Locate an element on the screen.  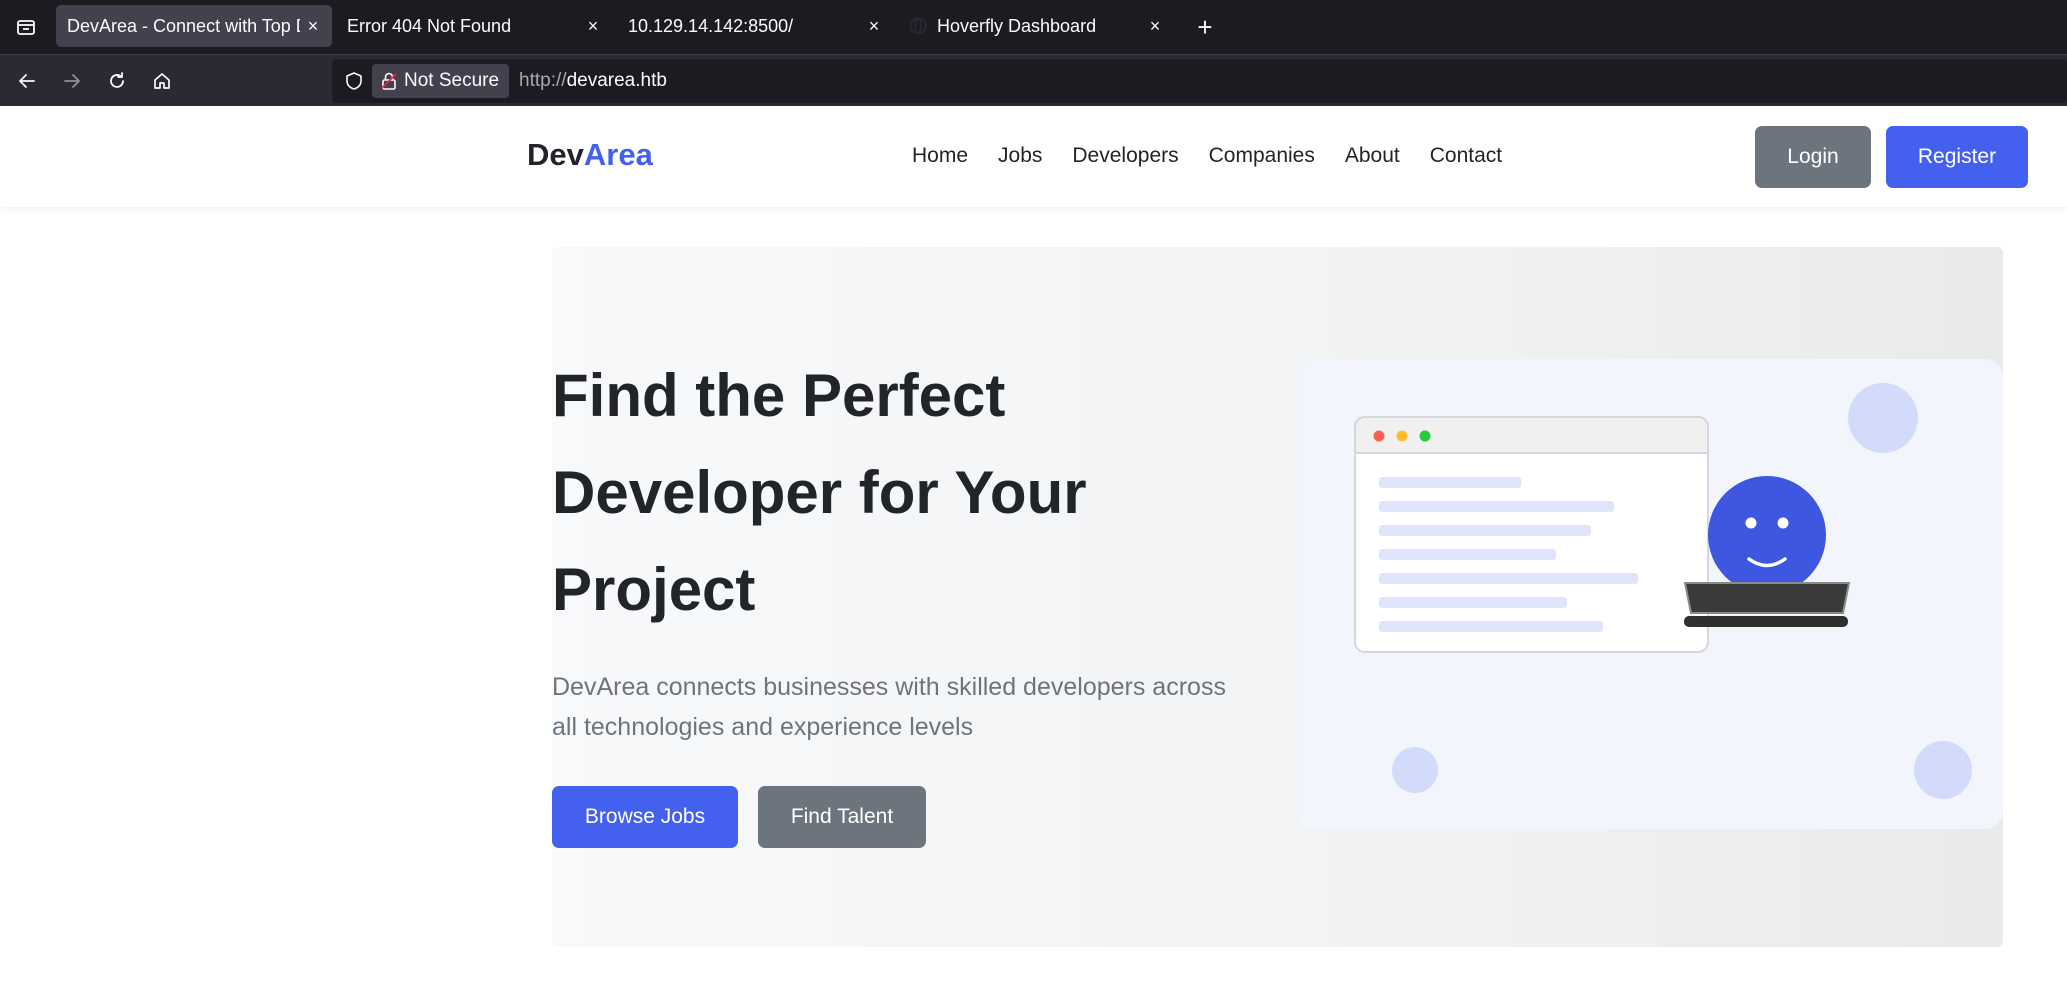
reload-icon is located at coordinates (117, 81).